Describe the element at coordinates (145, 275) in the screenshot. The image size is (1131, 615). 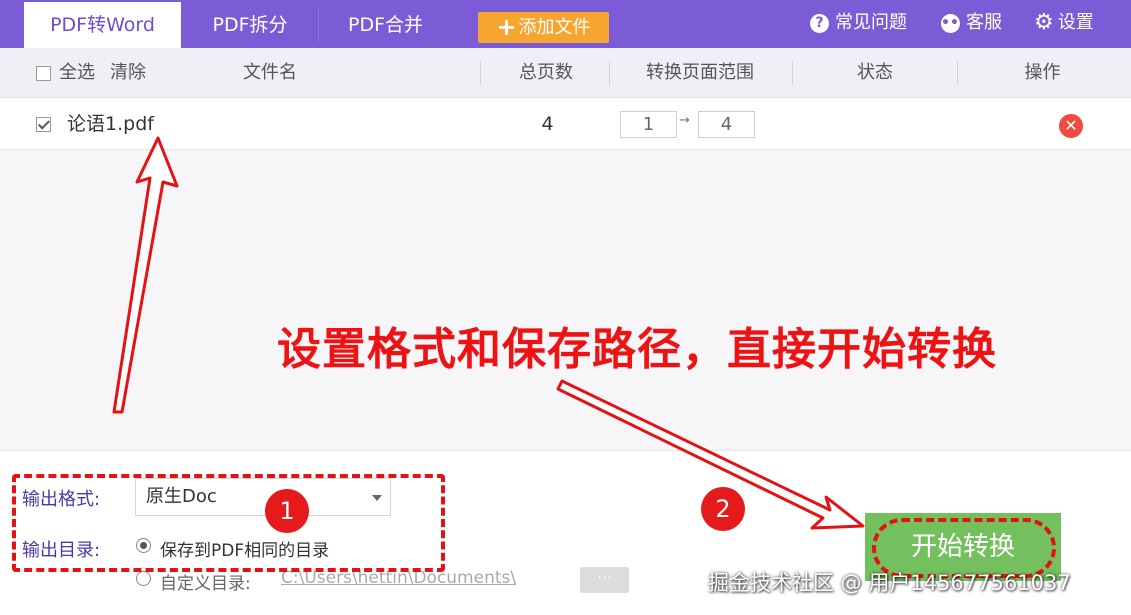
I see `arrow-up-annotation` at that location.